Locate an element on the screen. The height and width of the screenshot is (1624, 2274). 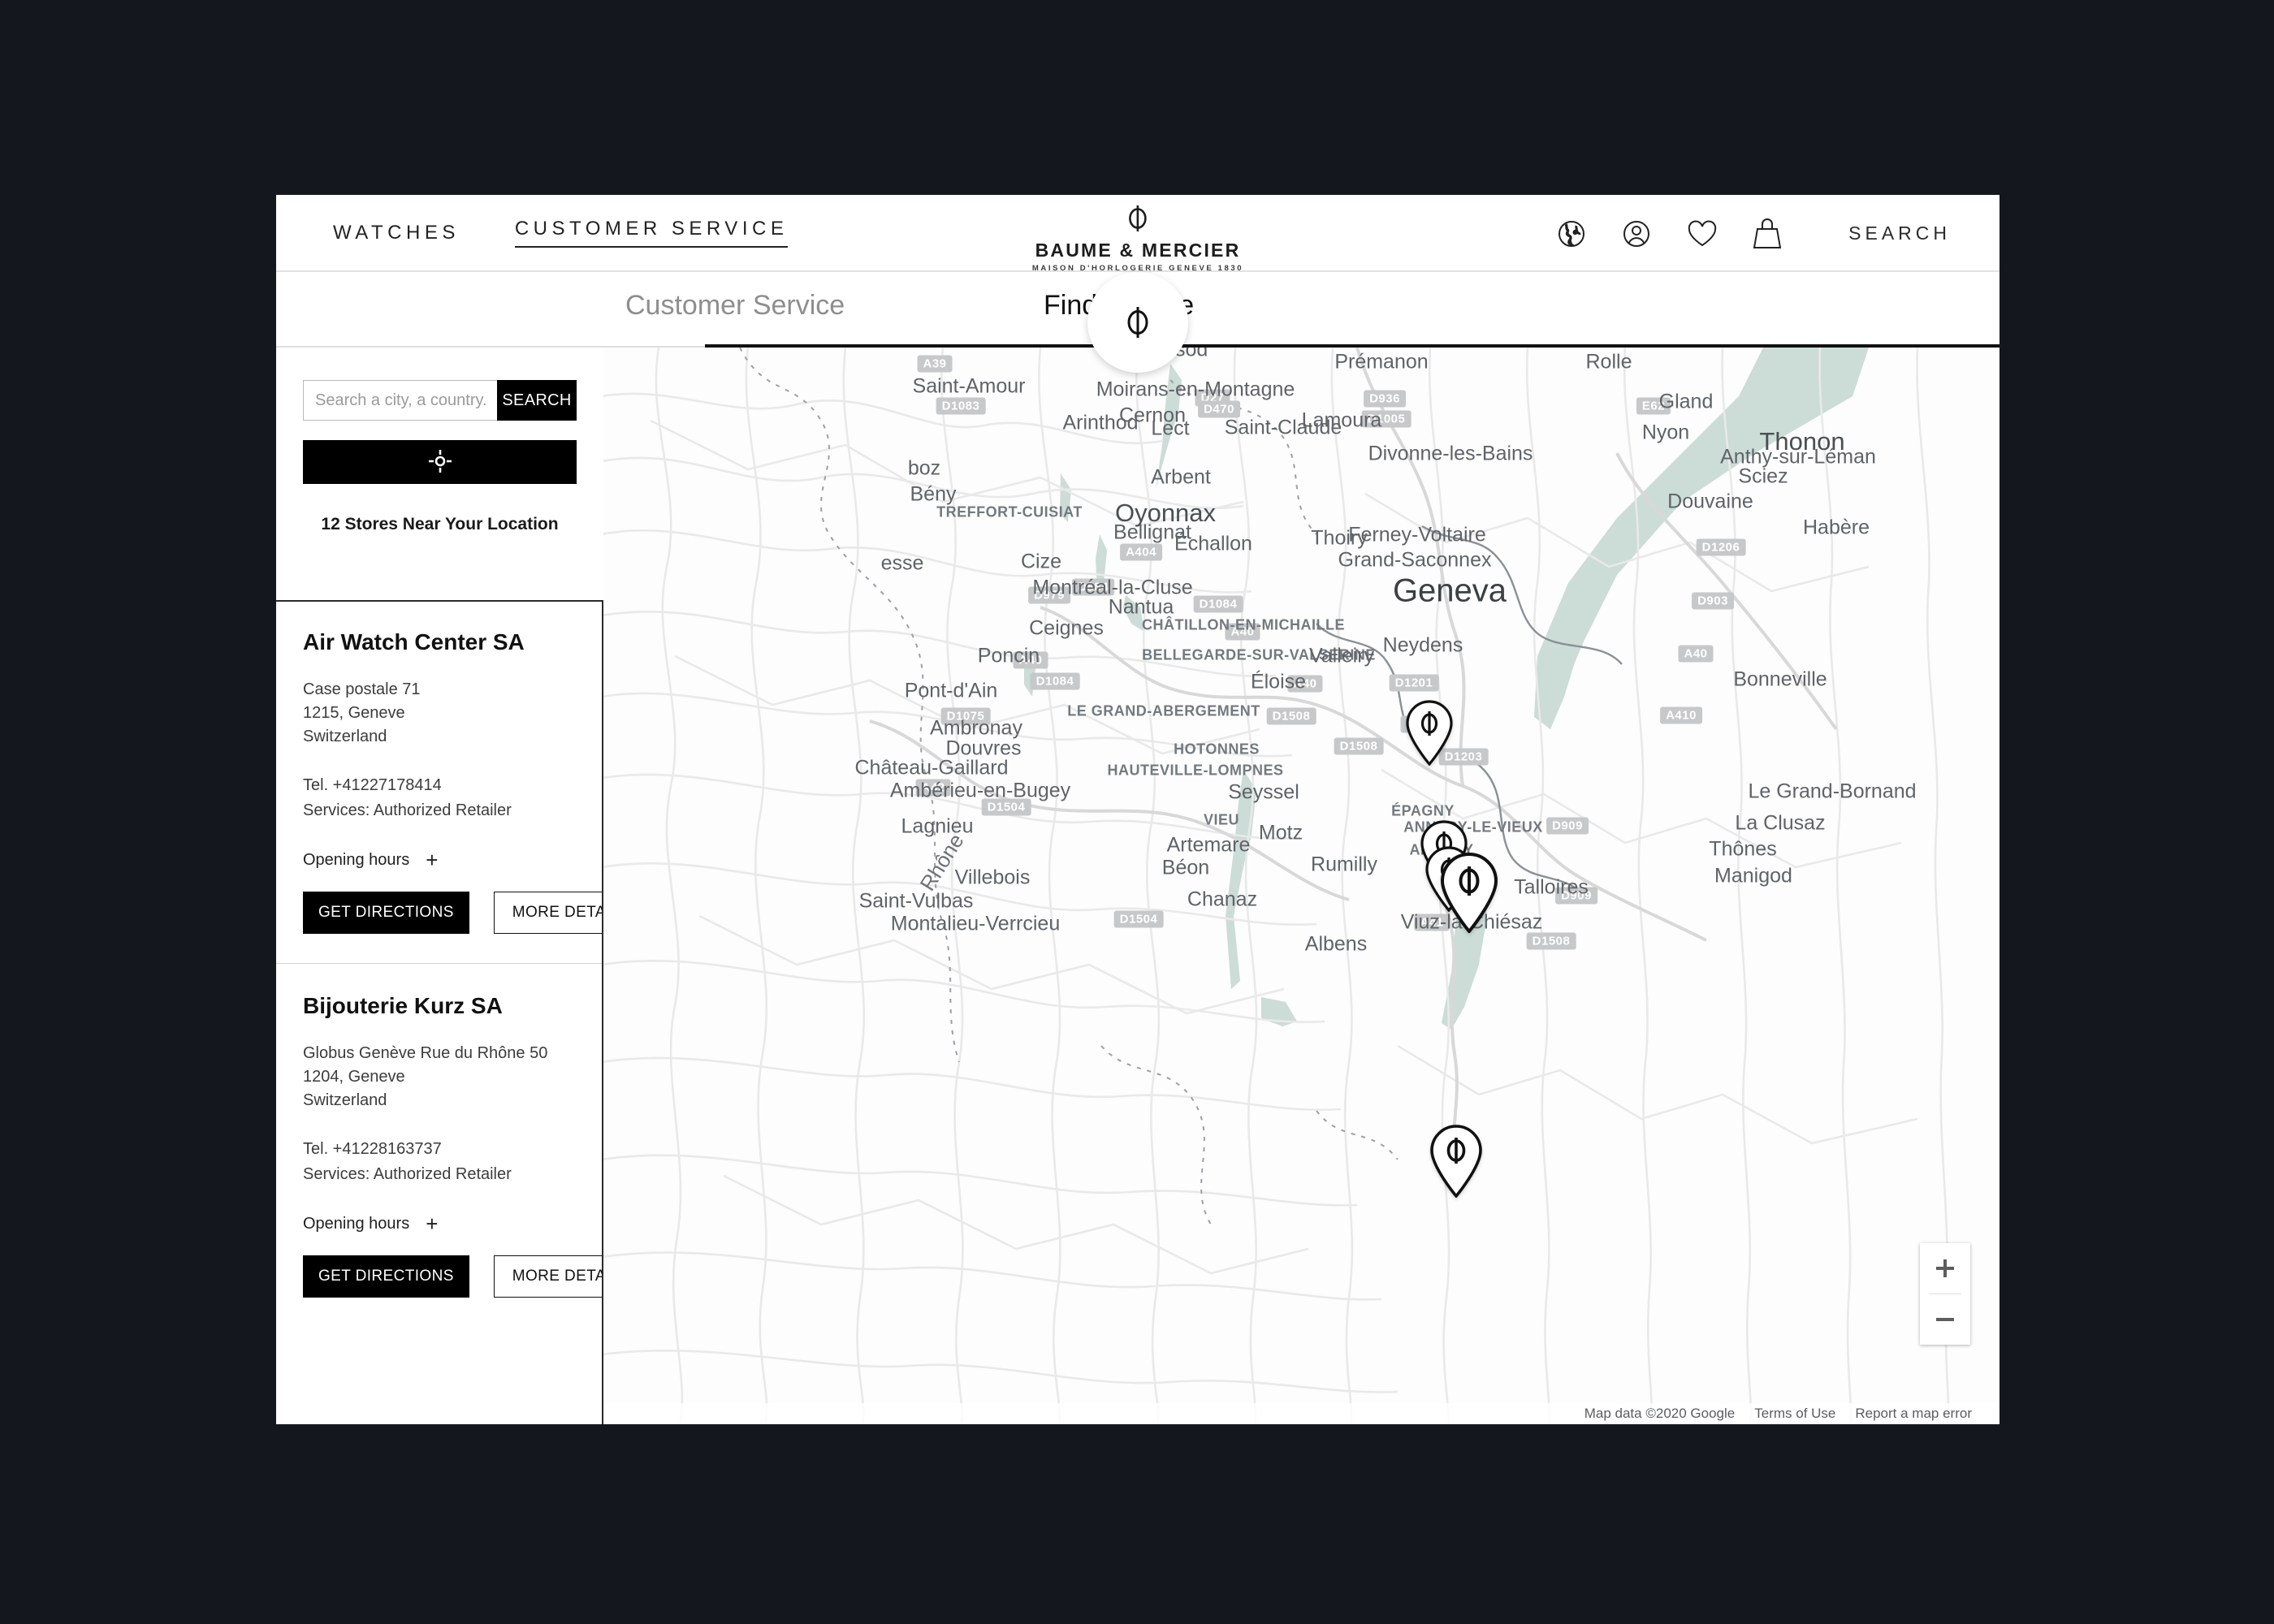
store-name: Air Watch Center SA is located at coordinates (414, 642).